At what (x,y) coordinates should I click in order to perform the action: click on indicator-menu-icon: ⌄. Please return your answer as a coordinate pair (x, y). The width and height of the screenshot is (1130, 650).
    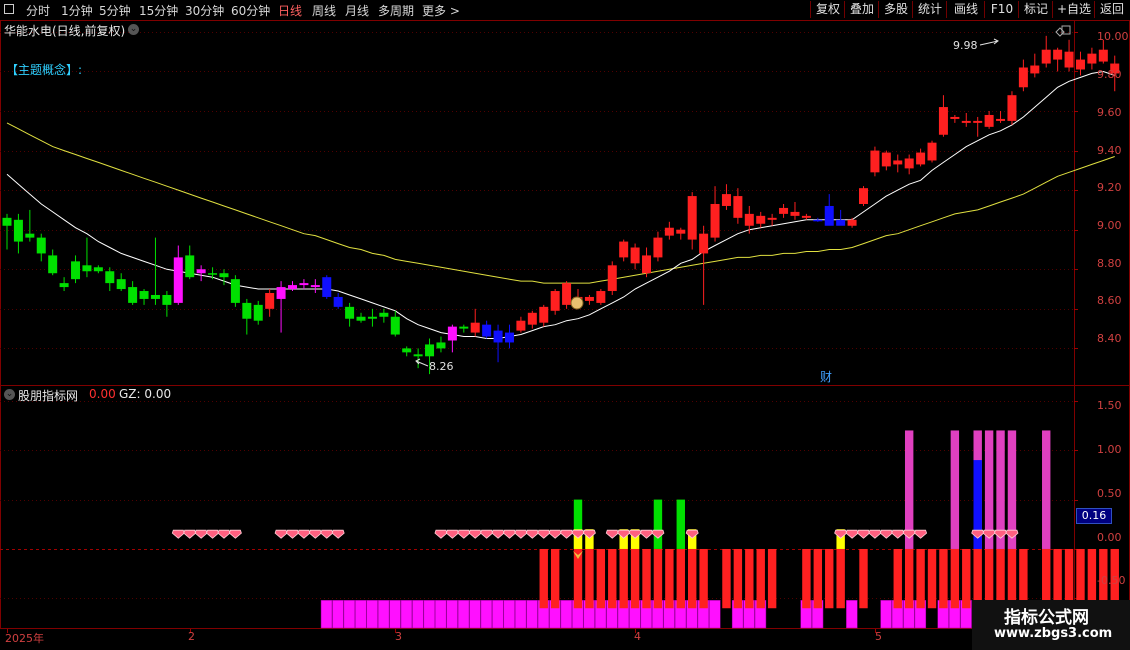
    Looking at the image, I should click on (9, 394).